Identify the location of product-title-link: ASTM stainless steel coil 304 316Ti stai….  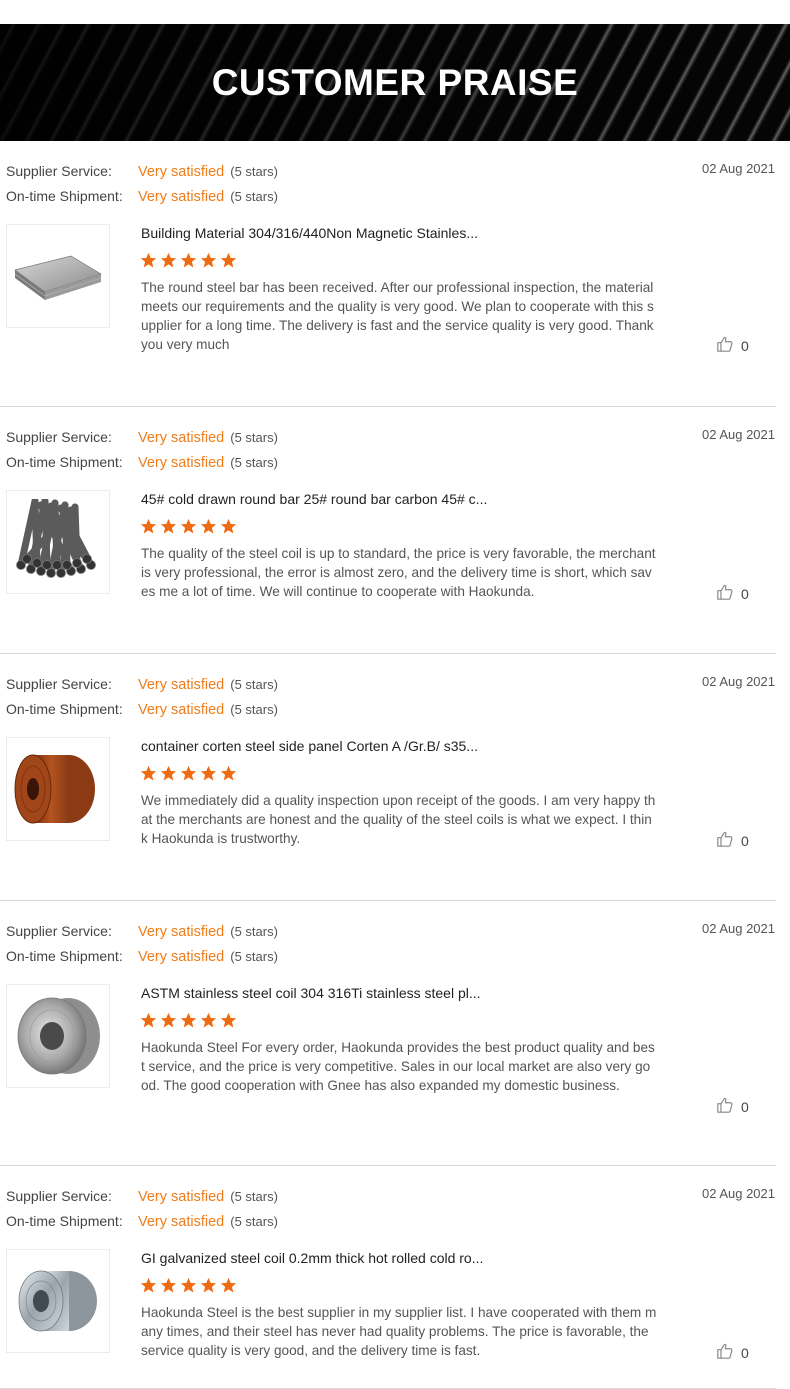
(311, 993).